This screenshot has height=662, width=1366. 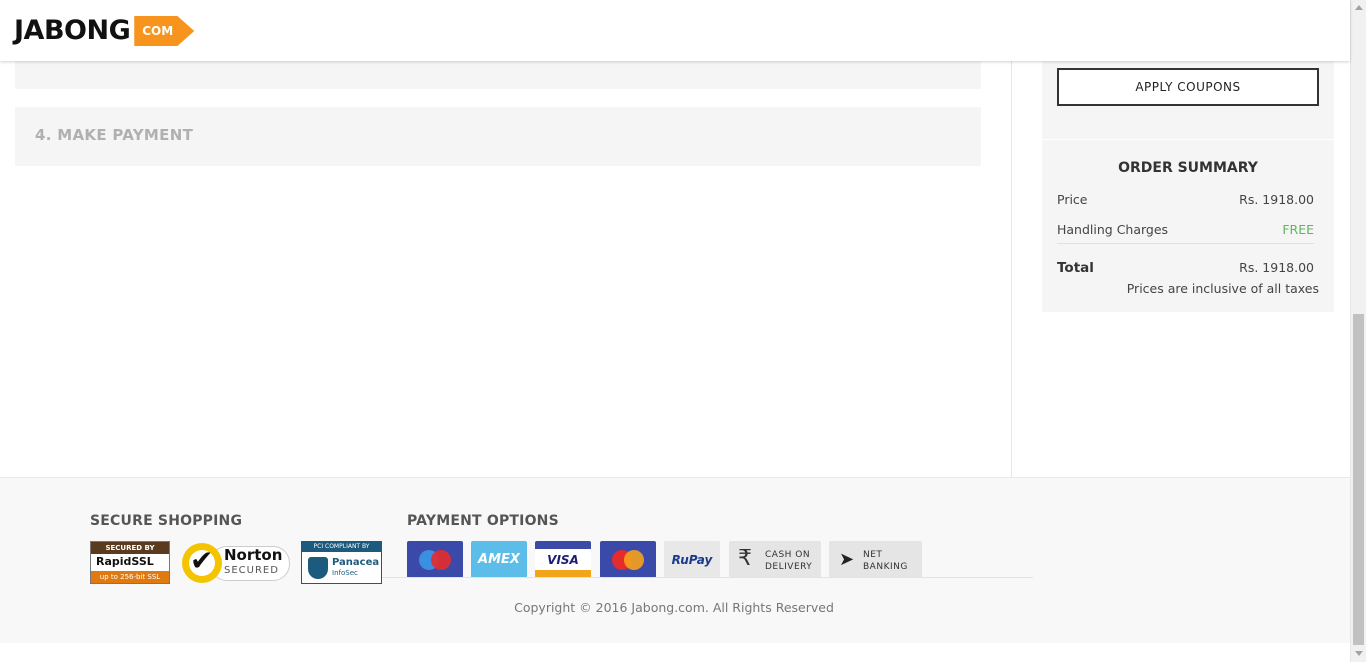 I want to click on amex-icon: AMEX, so click(x=499, y=559).